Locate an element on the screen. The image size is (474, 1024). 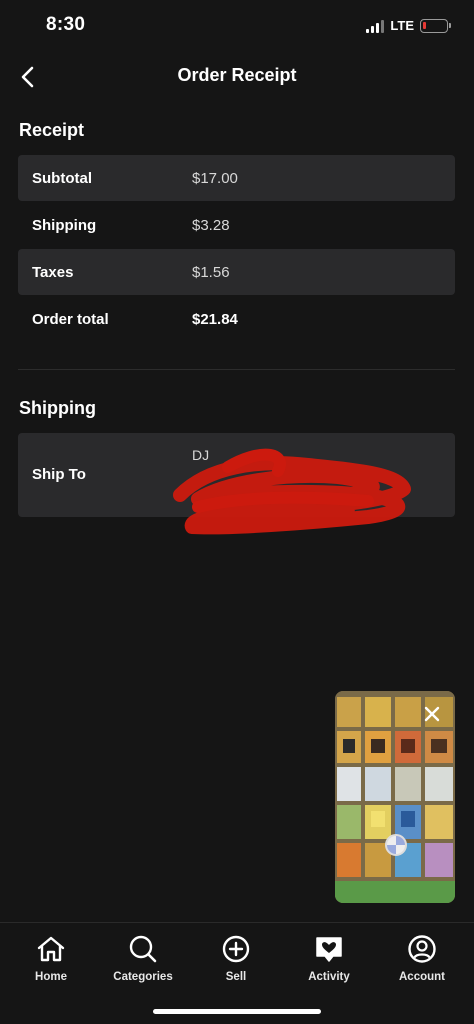
row-label: Subtotal is located at coordinates (62, 178).